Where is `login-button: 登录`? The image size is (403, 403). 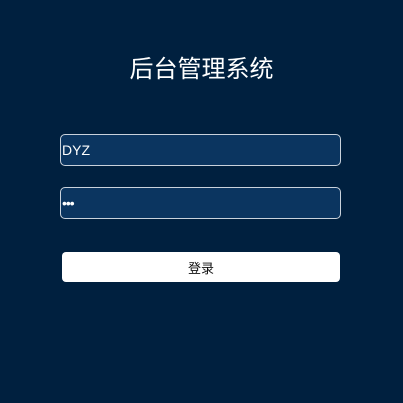
login-button: 登录 is located at coordinates (201, 267).